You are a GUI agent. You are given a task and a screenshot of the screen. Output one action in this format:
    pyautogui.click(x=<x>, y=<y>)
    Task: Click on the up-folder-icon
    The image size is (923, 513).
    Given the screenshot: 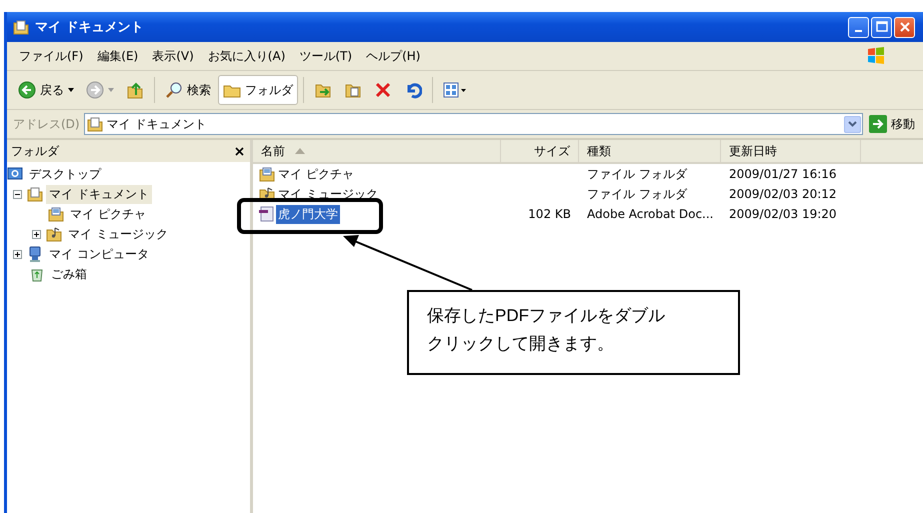 What is the action you would take?
    pyautogui.click(x=135, y=90)
    